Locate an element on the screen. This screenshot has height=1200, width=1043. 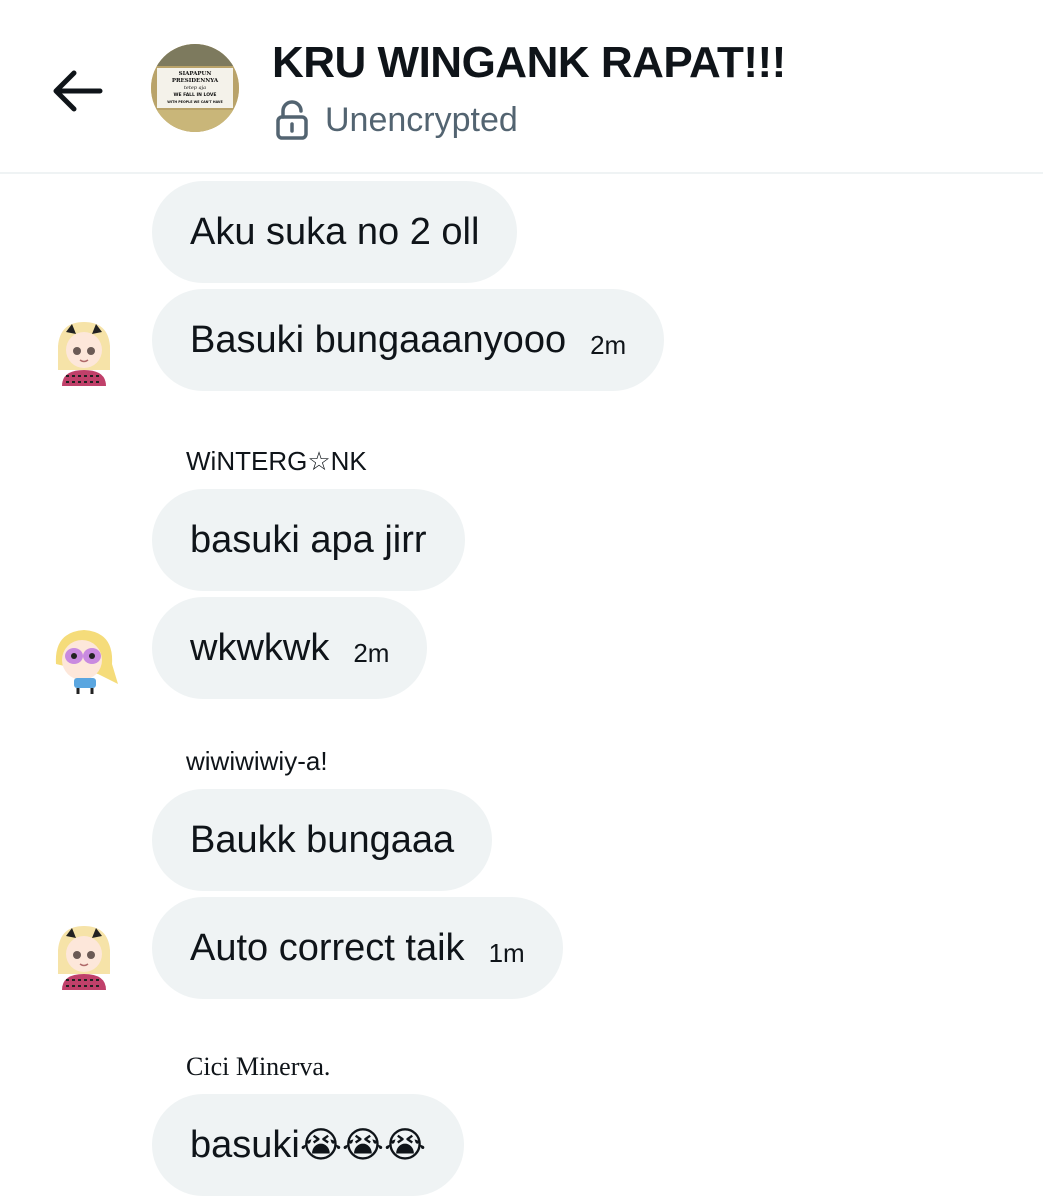
message-timestamp: 1m is located at coordinates (506, 952).